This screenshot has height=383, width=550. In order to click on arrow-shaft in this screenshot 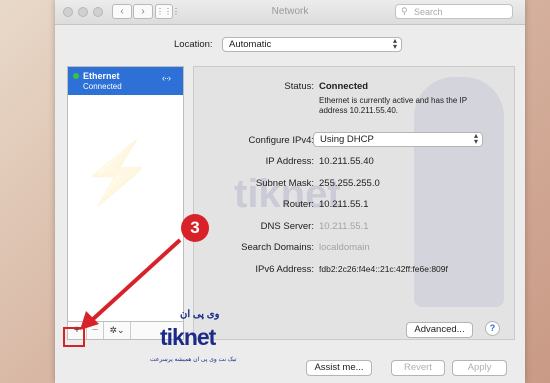, I will do `click(136, 280)`.